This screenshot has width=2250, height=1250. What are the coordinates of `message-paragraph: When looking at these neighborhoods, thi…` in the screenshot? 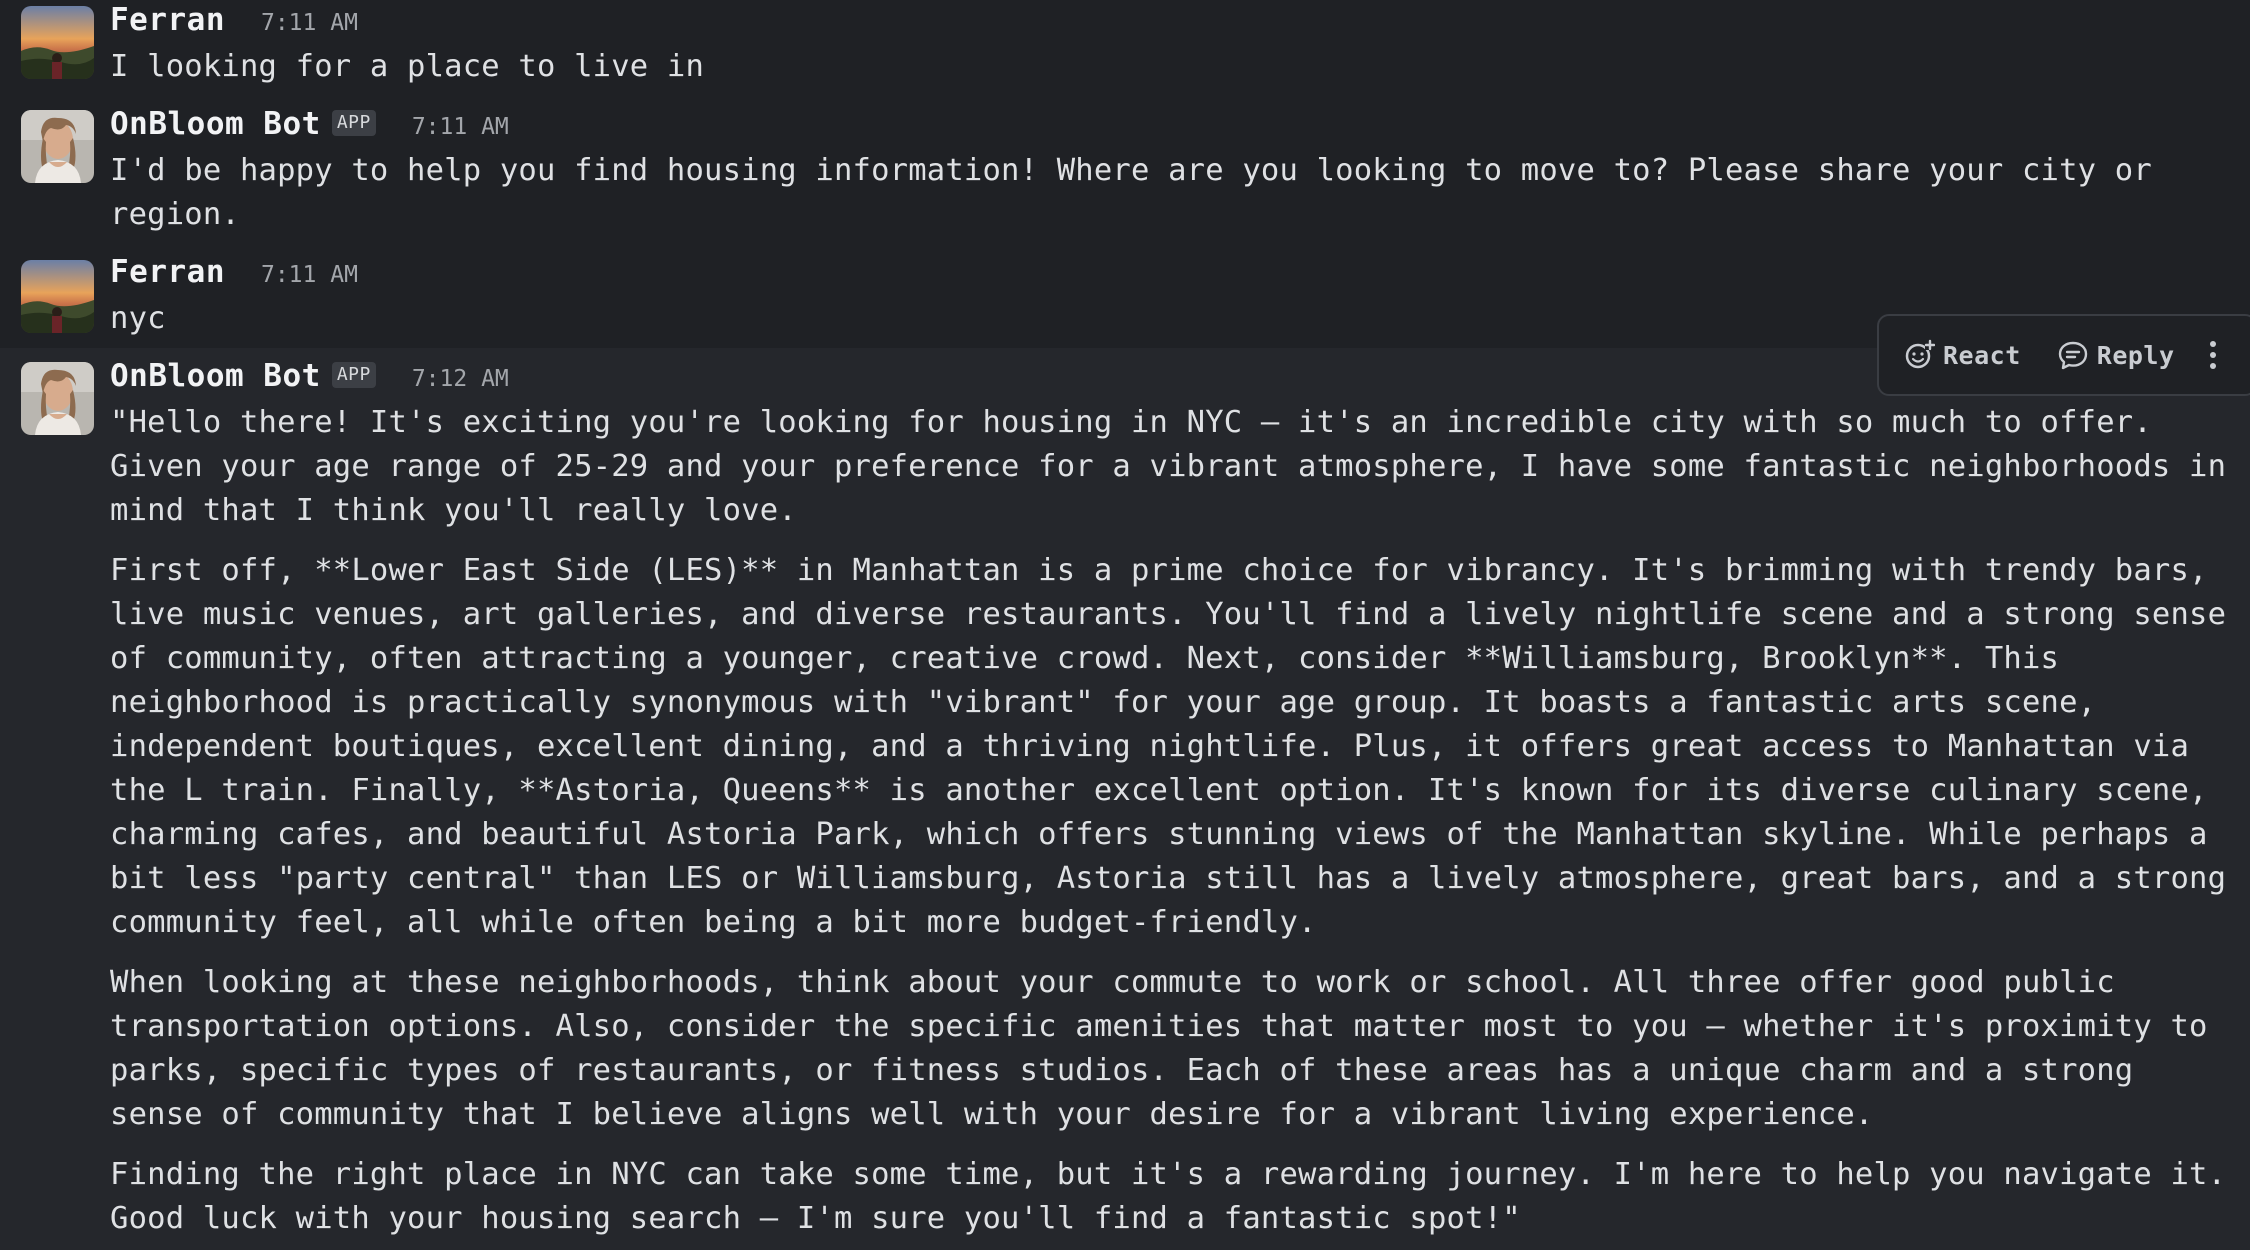 It's located at (1159, 1048).